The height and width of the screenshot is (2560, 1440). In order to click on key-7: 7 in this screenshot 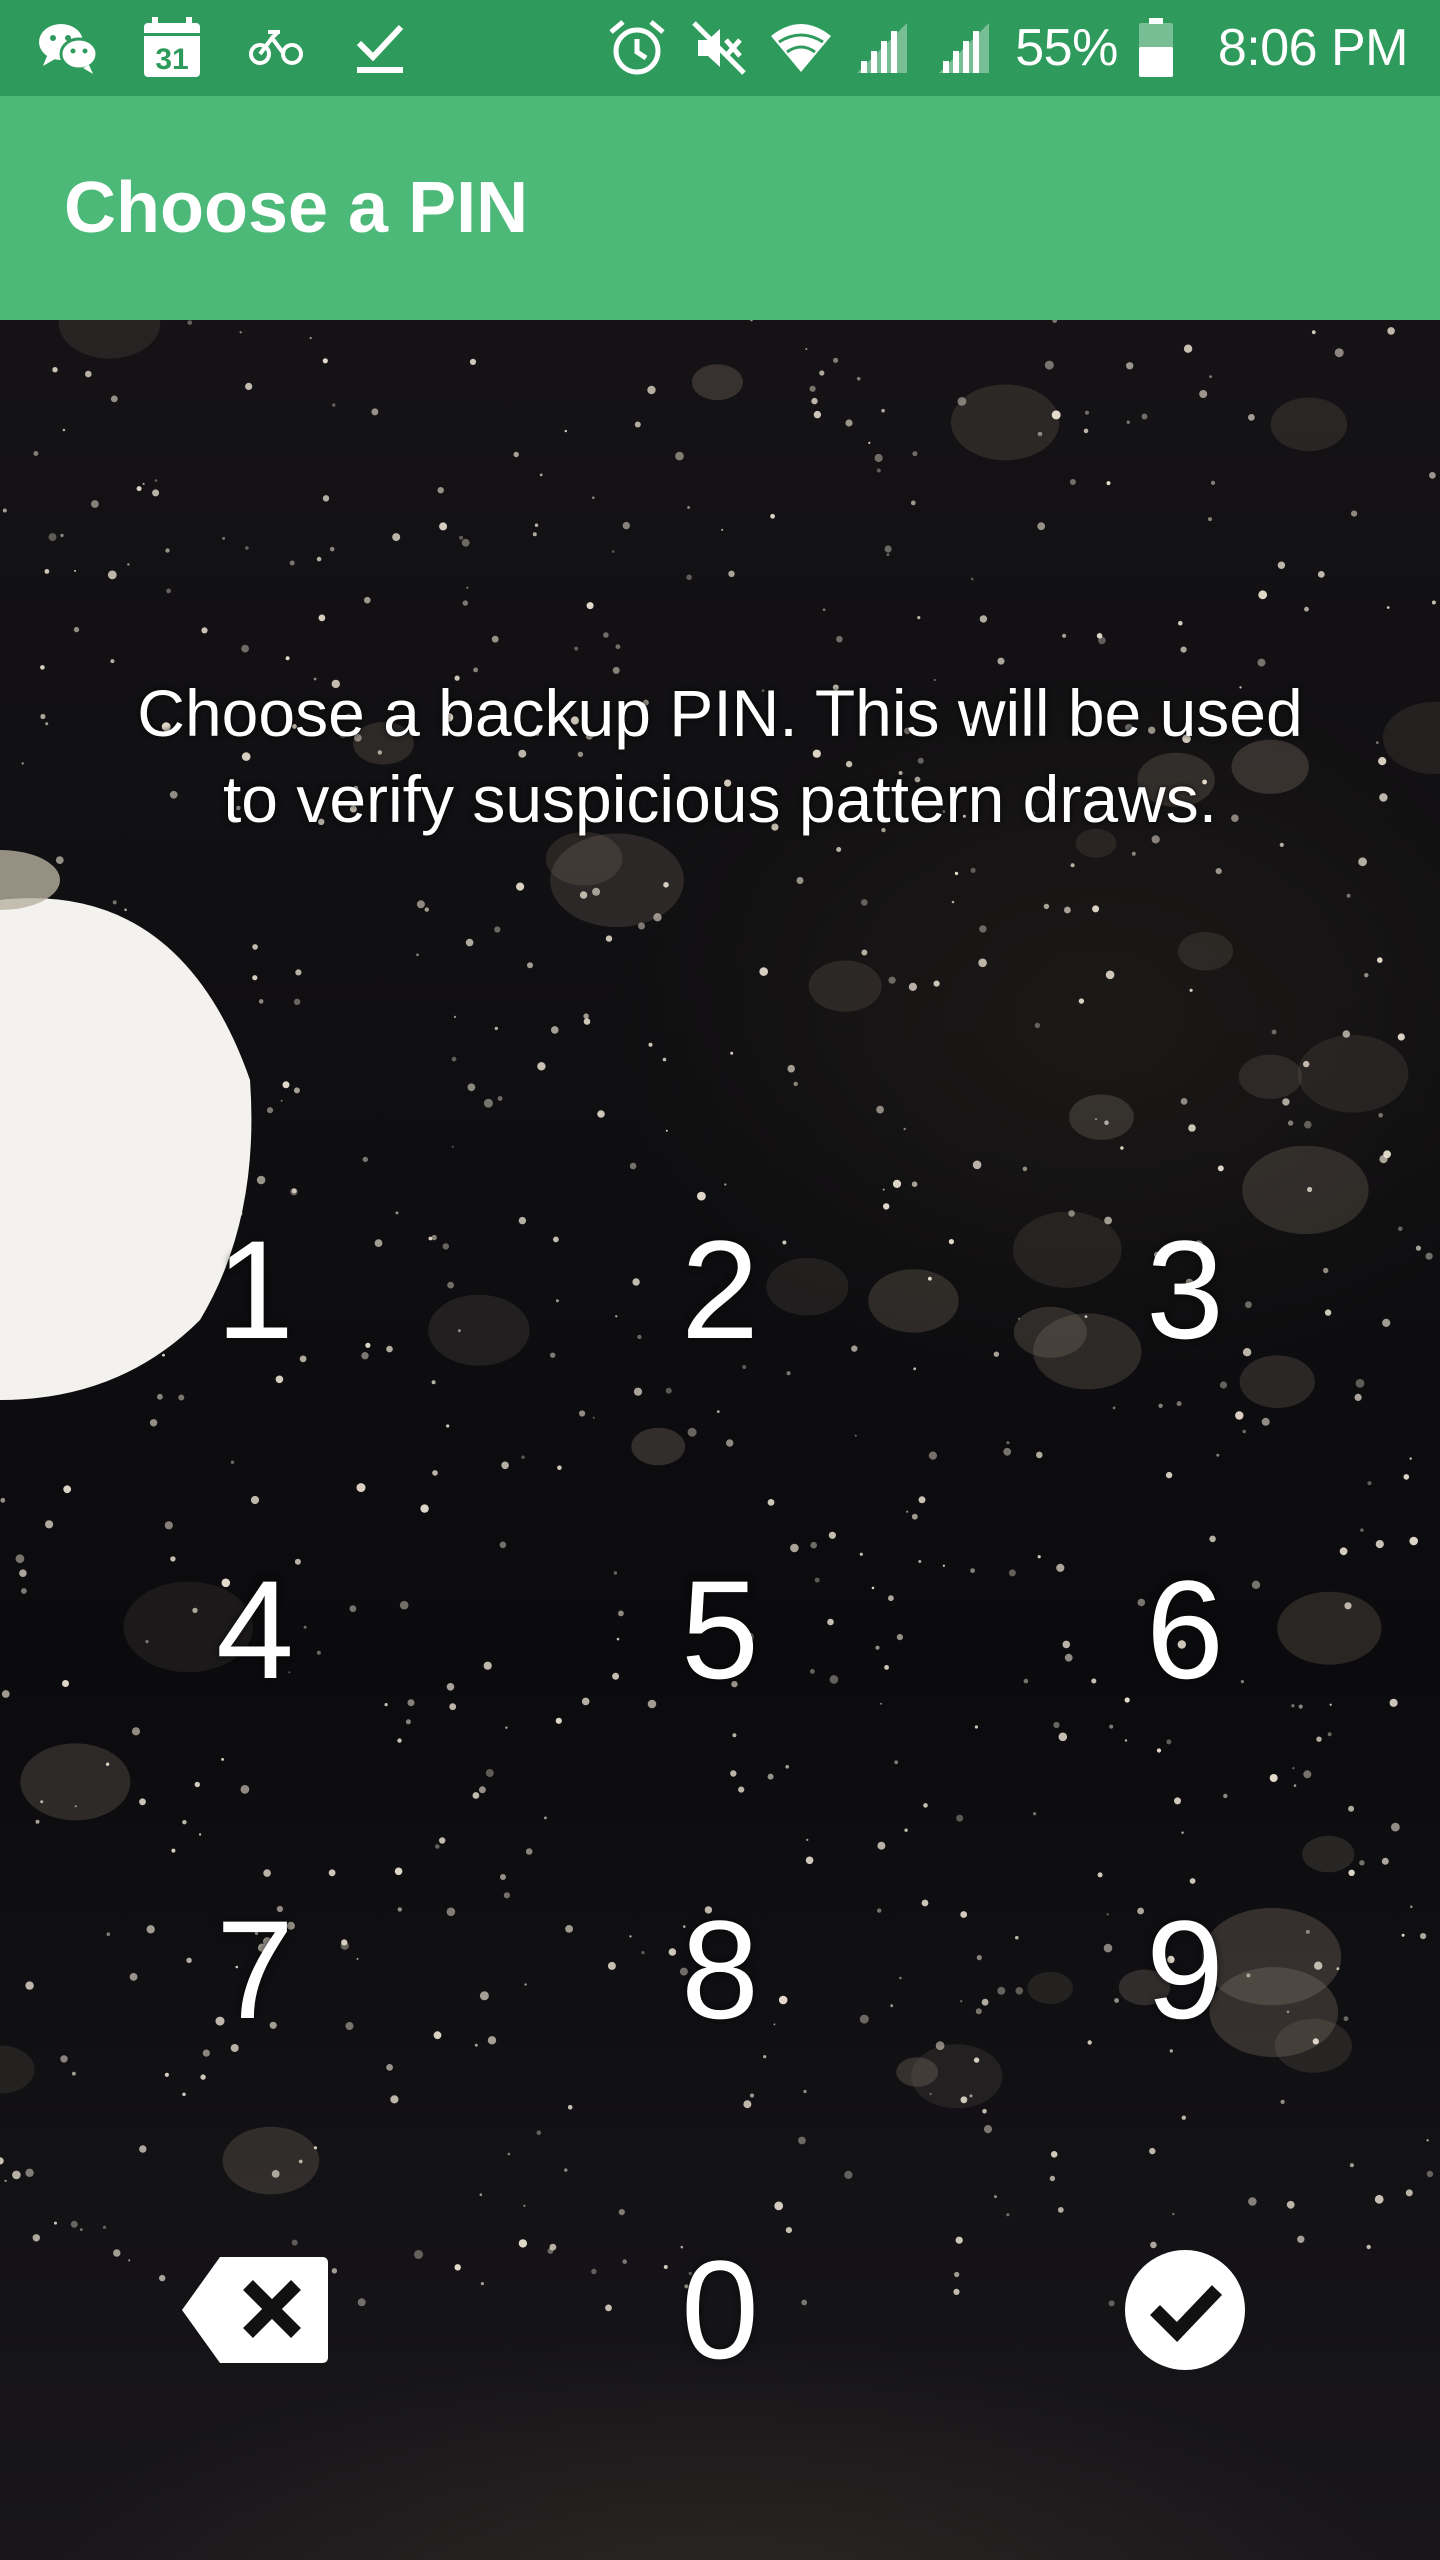, I will do `click(255, 1970)`.